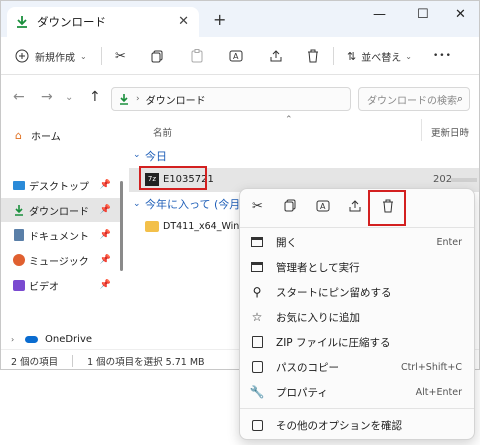  What do you see at coordinates (73, 360) in the screenshot?
I see `status-divider` at bounding box center [73, 360].